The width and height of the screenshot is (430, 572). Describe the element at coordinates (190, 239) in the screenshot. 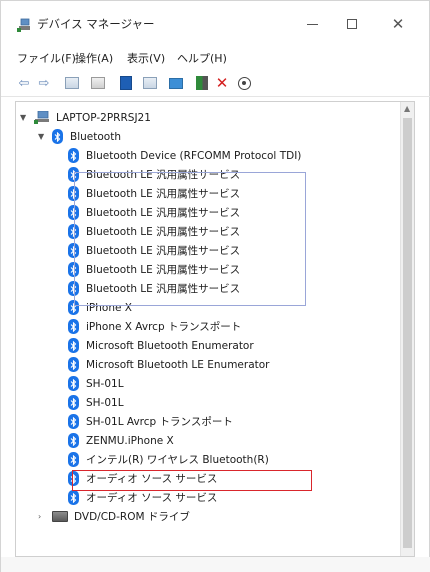

I see `le-services-highlight-box` at that location.